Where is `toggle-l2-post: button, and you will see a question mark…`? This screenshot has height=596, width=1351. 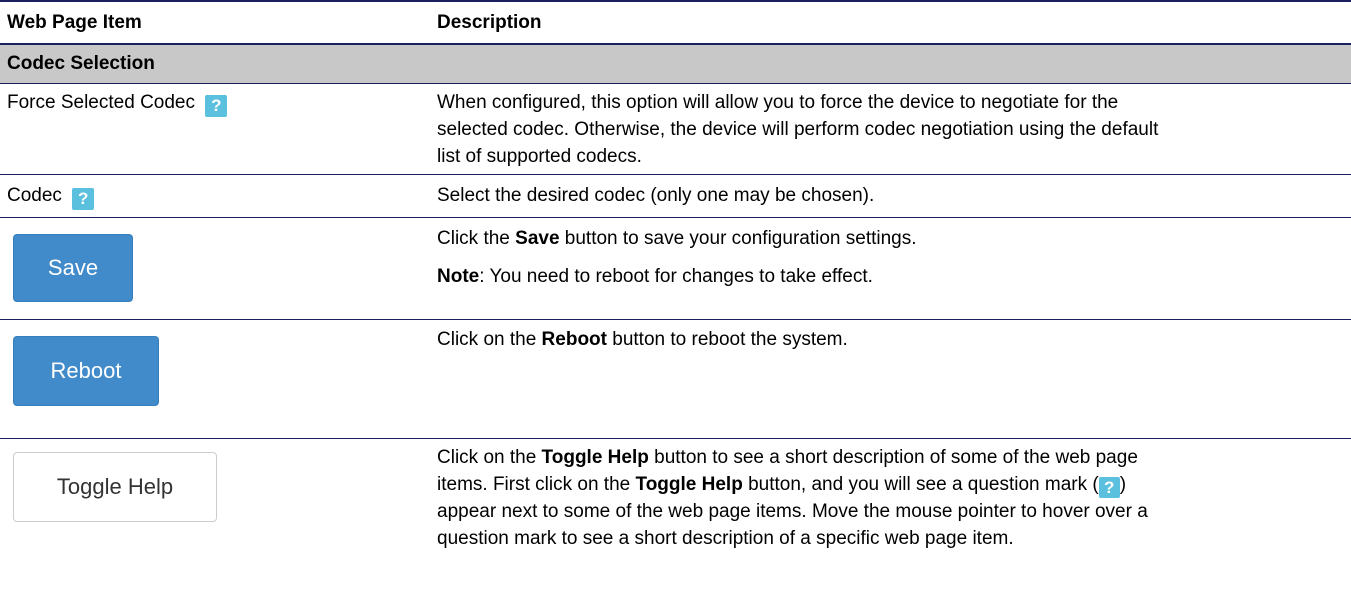 toggle-l2-post: button, and you will see a question mark… is located at coordinates (920, 484).